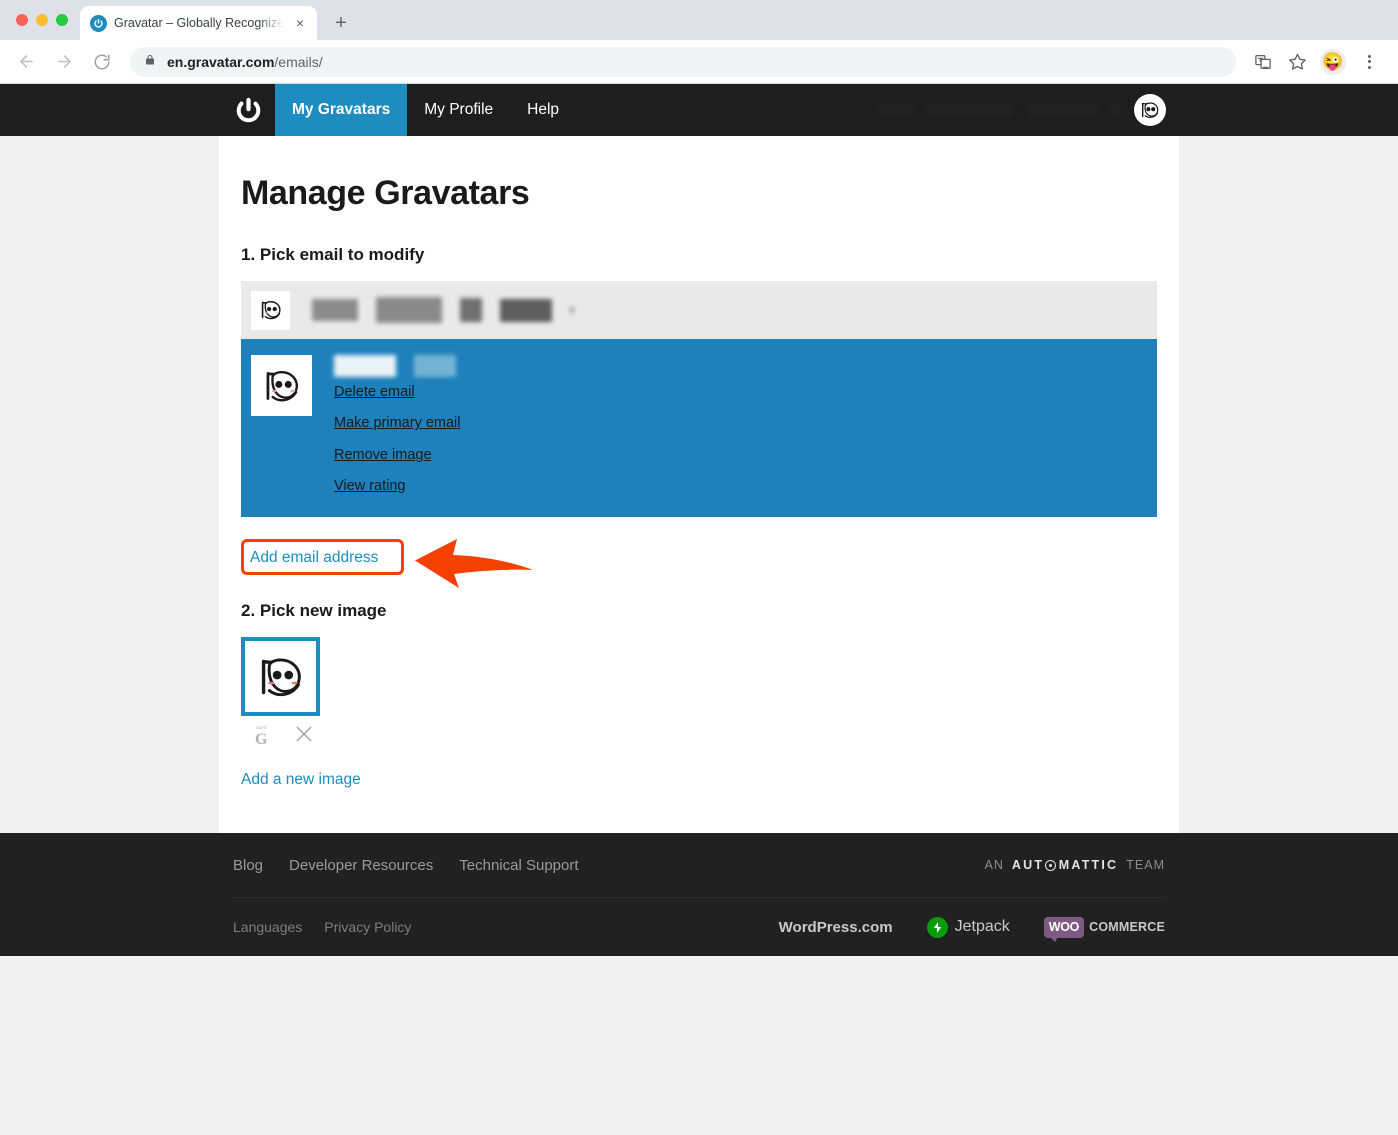  I want to click on woocommerce-logo: WOO COMMERCE, so click(1104, 929).